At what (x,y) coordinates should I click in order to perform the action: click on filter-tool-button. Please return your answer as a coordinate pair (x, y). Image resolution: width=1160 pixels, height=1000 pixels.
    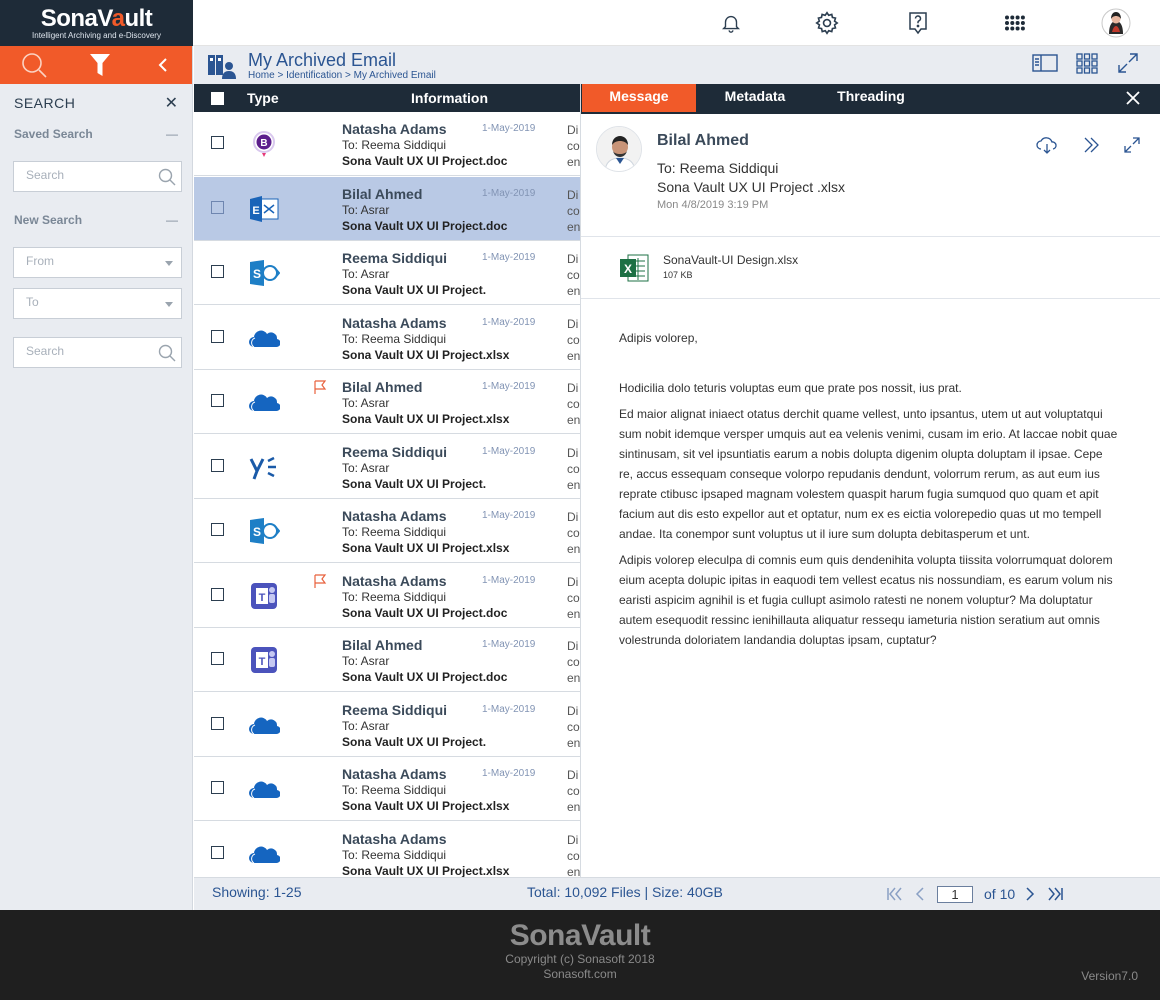
    Looking at the image, I should click on (101, 65).